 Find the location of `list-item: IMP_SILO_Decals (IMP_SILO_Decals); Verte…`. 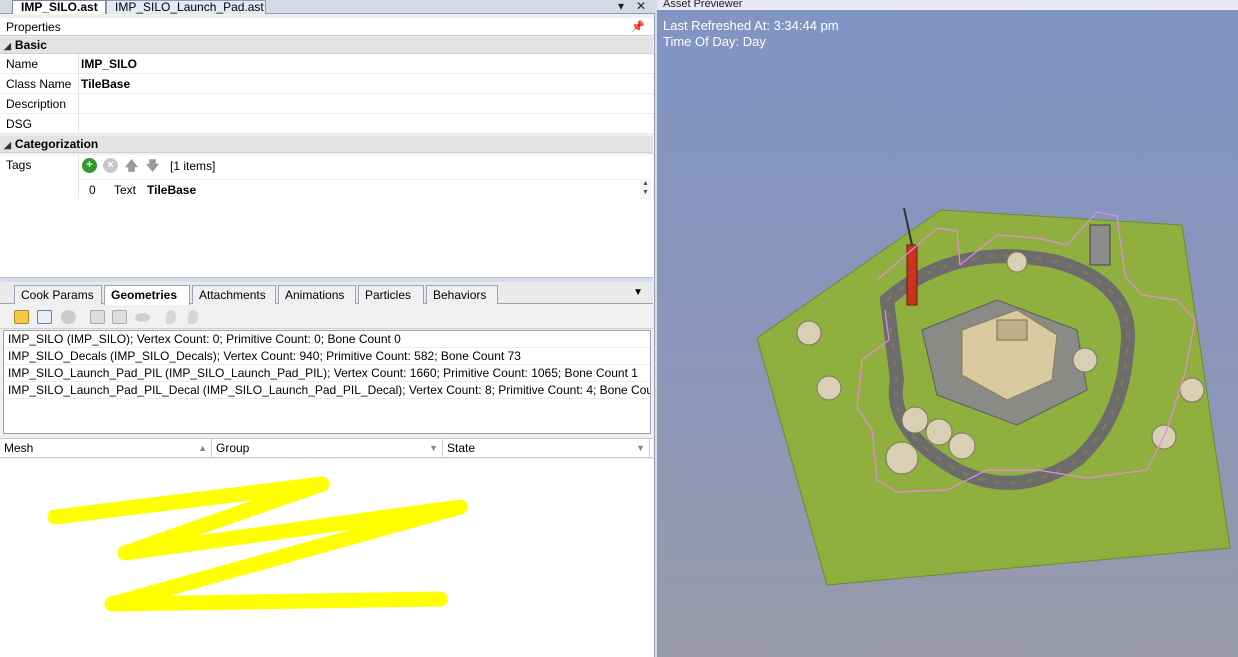

list-item: IMP_SILO_Decals (IMP_SILO_Decals); Verte… is located at coordinates (327, 356).